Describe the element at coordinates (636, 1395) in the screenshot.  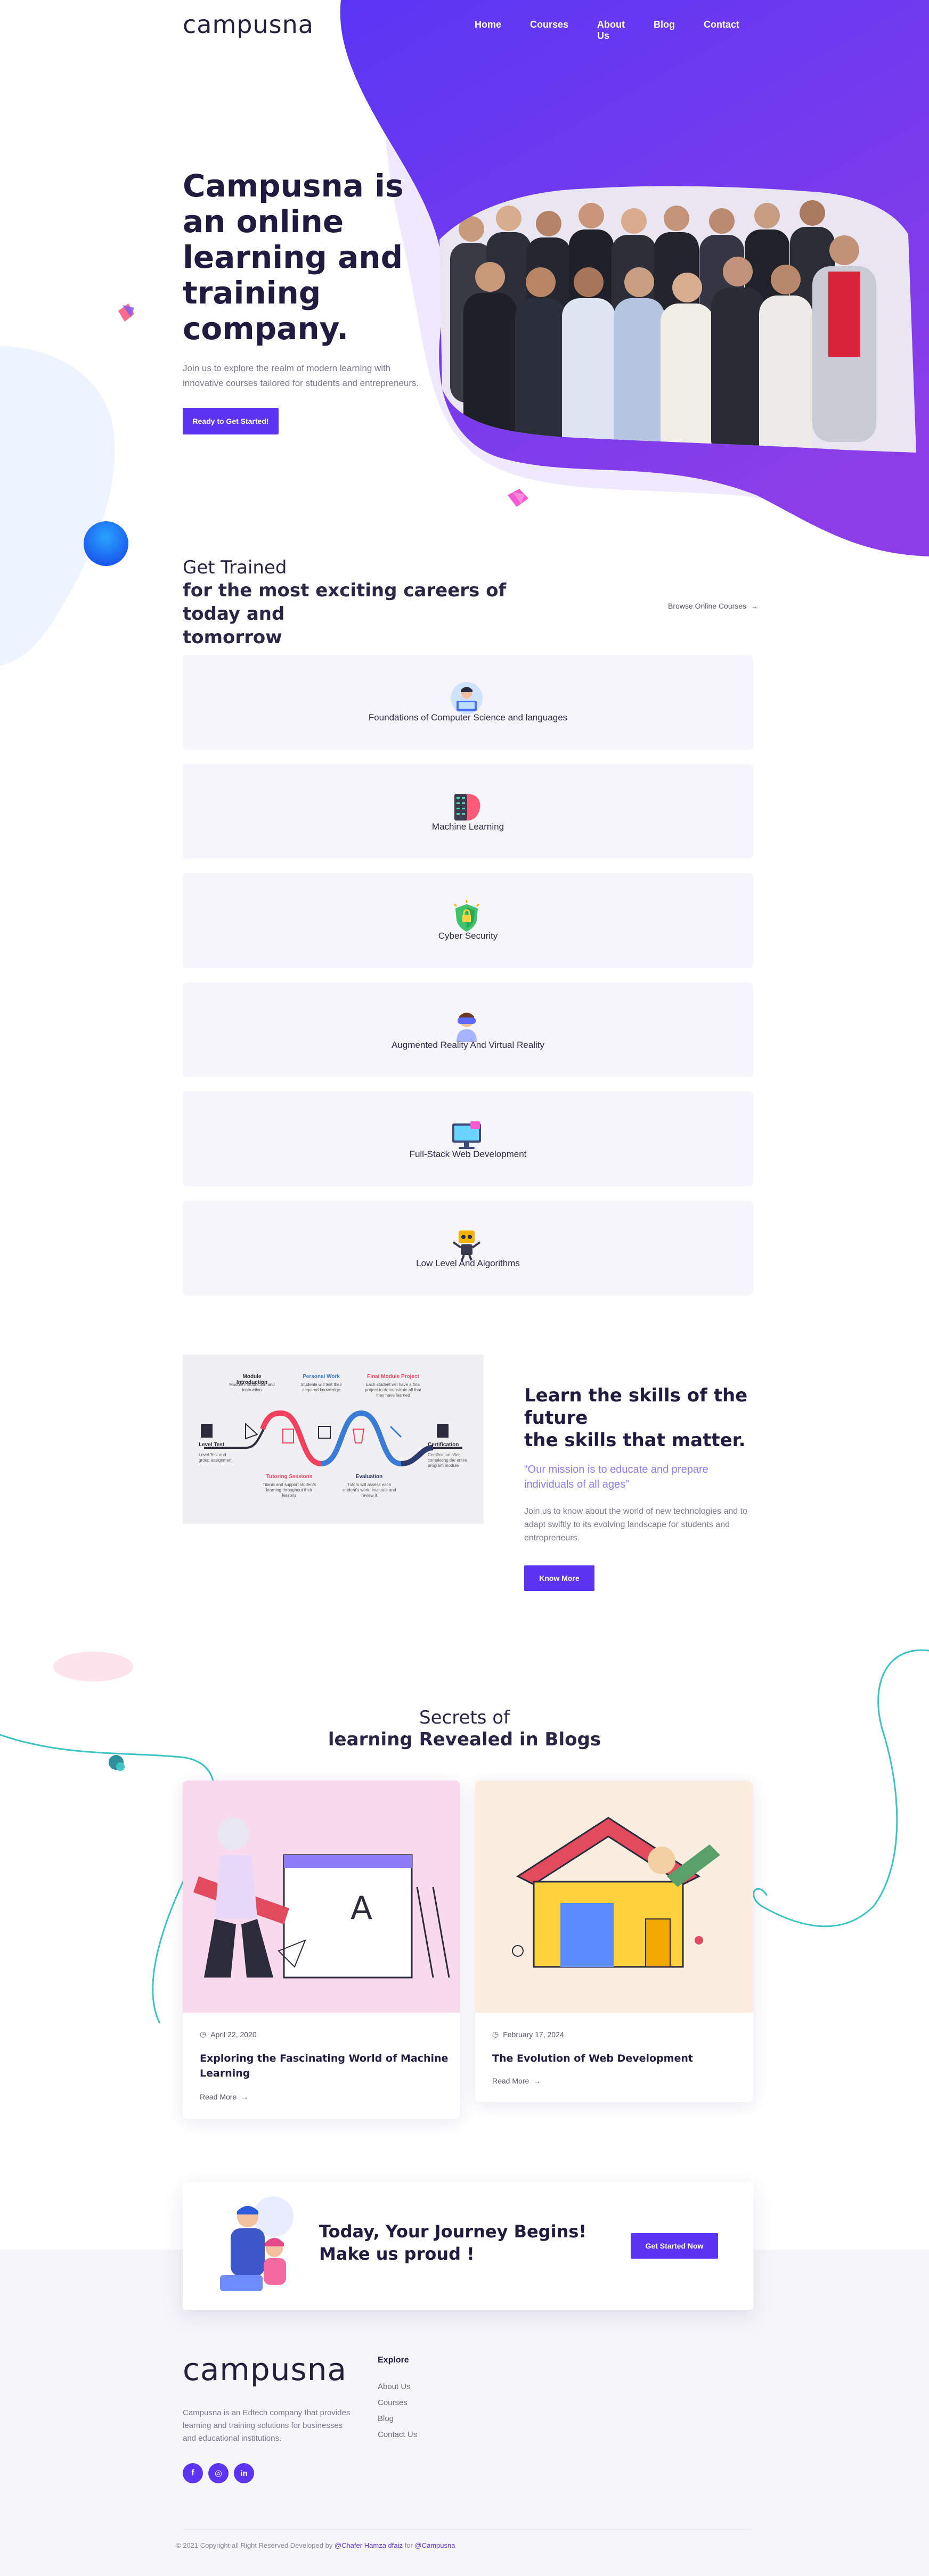
I see `skills-title-line: Learn the skills of the` at that location.